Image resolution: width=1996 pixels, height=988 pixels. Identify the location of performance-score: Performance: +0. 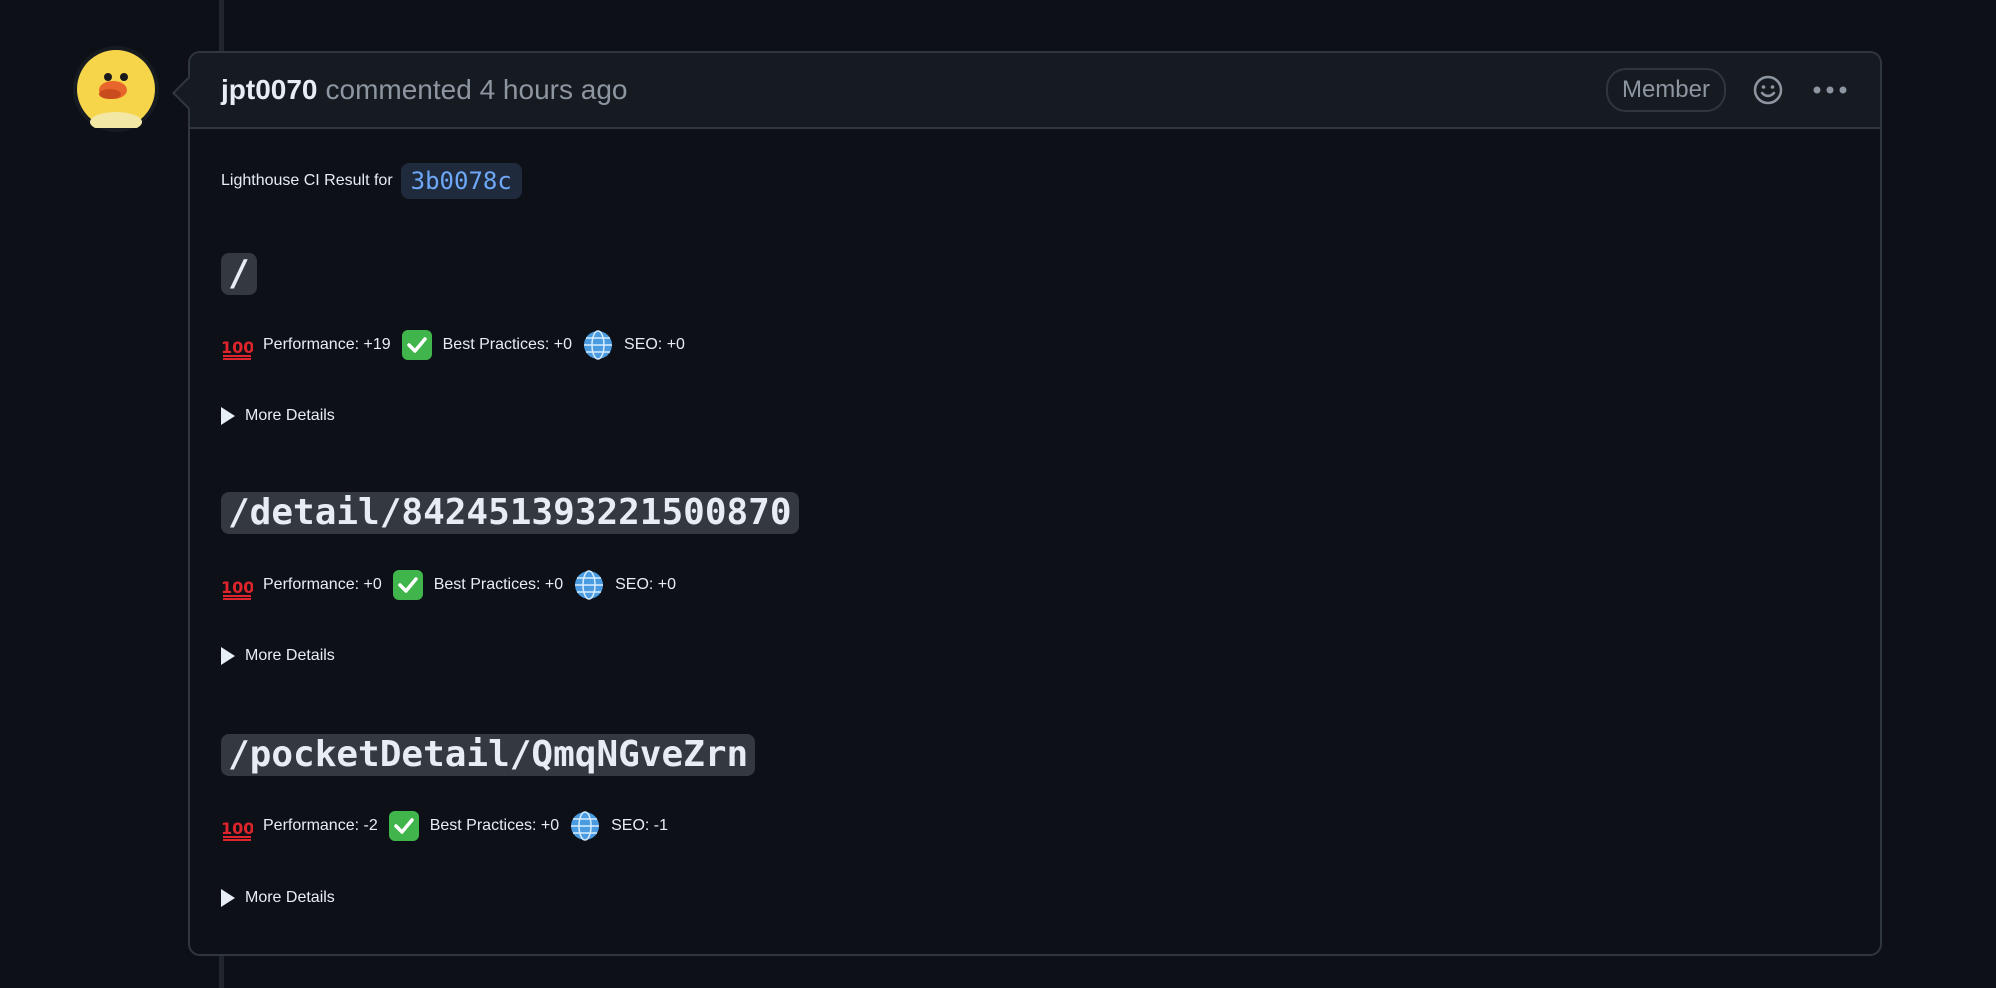
(322, 584).